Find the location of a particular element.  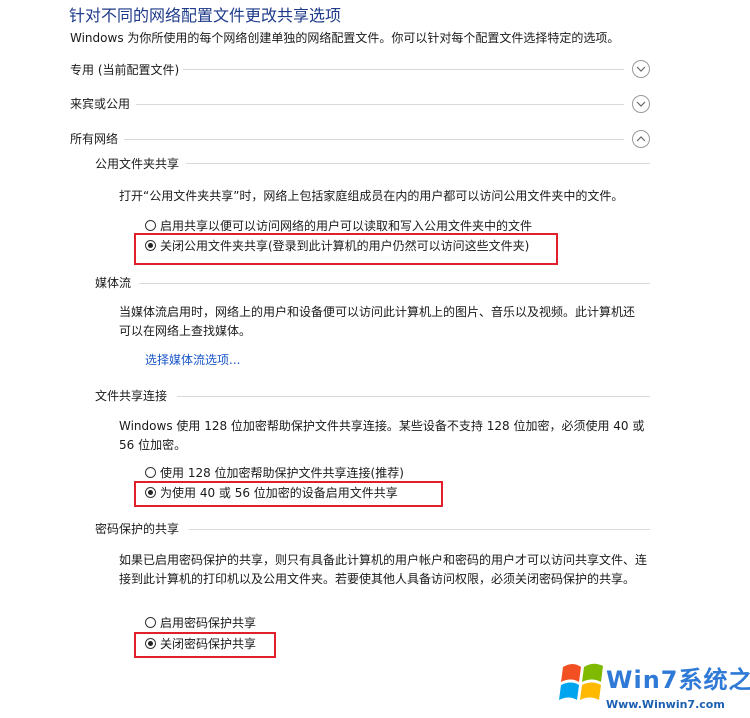

public-folder-enable-option: 启用共享以便可以访问网络的用户可以读取和写入公用文件夹中的文件 is located at coordinates (338, 225).